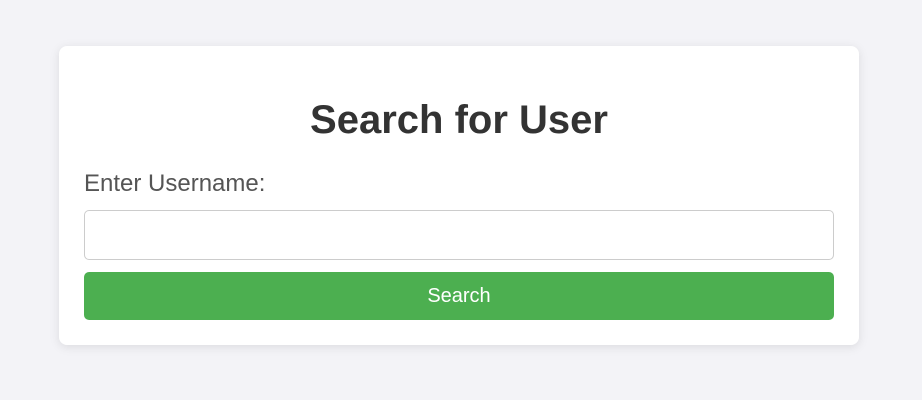  I want to click on username-input, so click(459, 235).